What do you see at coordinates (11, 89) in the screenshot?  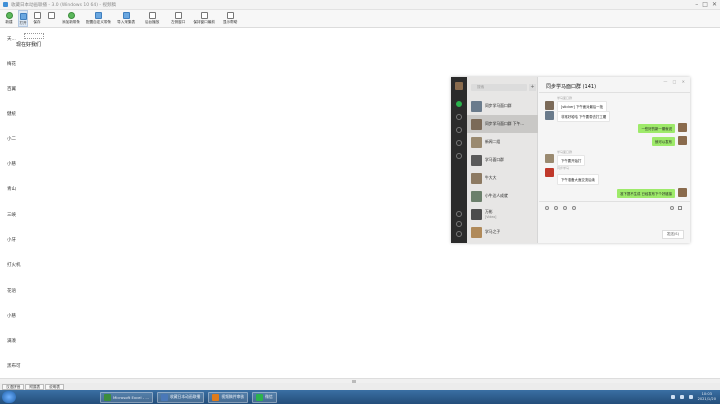 I see `row-label: 百翼` at bounding box center [11, 89].